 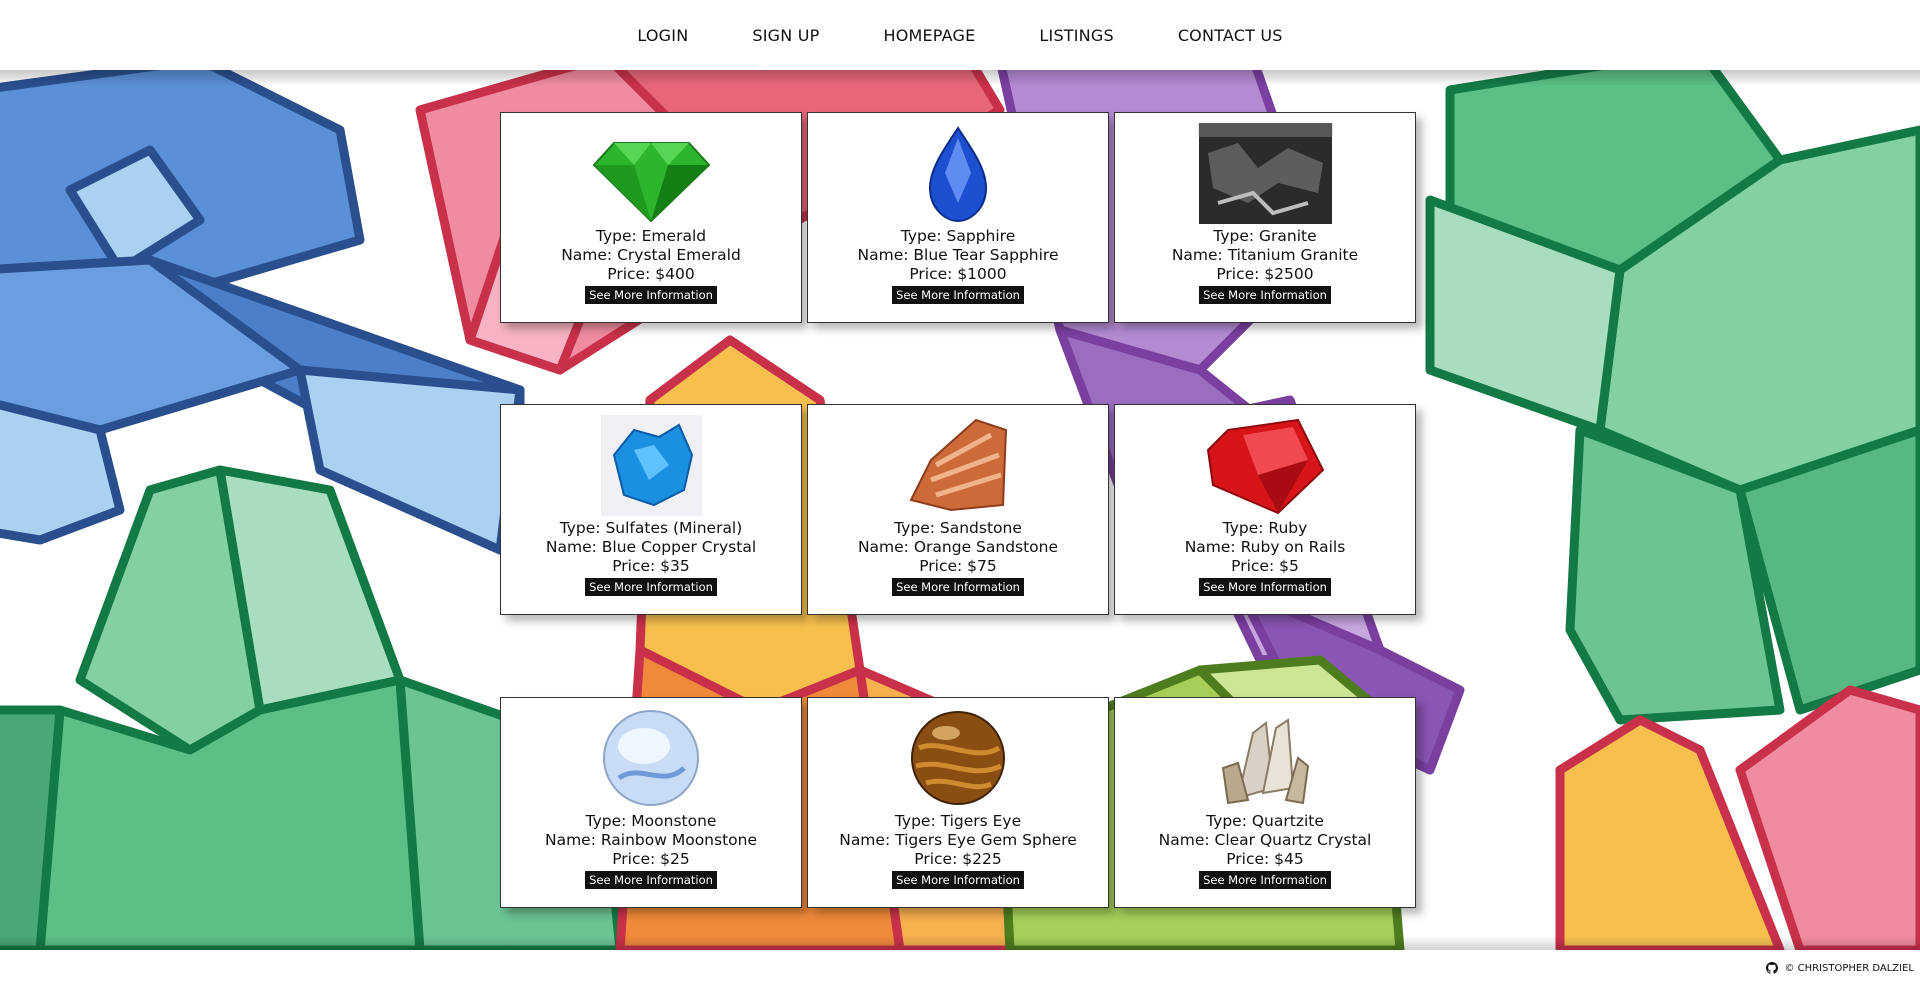 What do you see at coordinates (958, 528) in the screenshot?
I see `listing-type: Type: Sandstone` at bounding box center [958, 528].